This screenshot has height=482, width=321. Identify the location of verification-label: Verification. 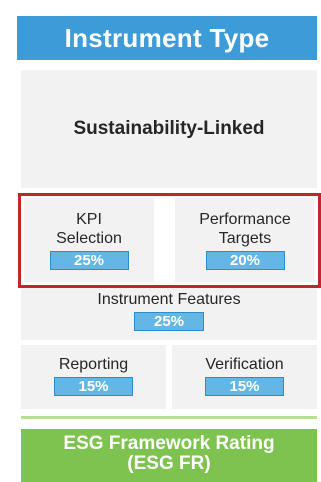
(244, 364).